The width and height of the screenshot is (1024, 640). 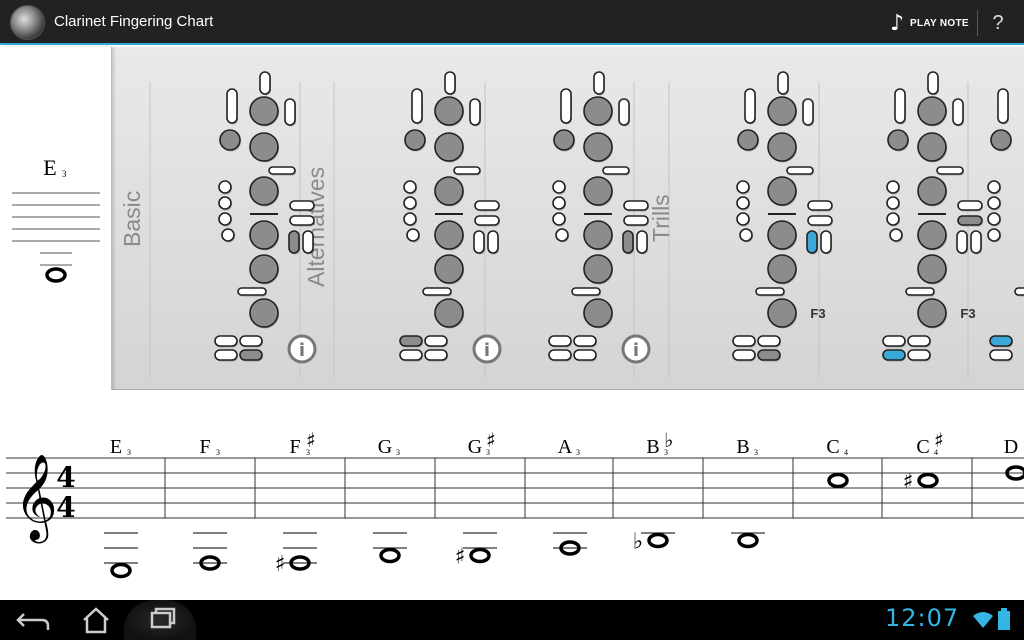 I want to click on play-note-button: ♪ PLAY NOTE, so click(x=929, y=23).